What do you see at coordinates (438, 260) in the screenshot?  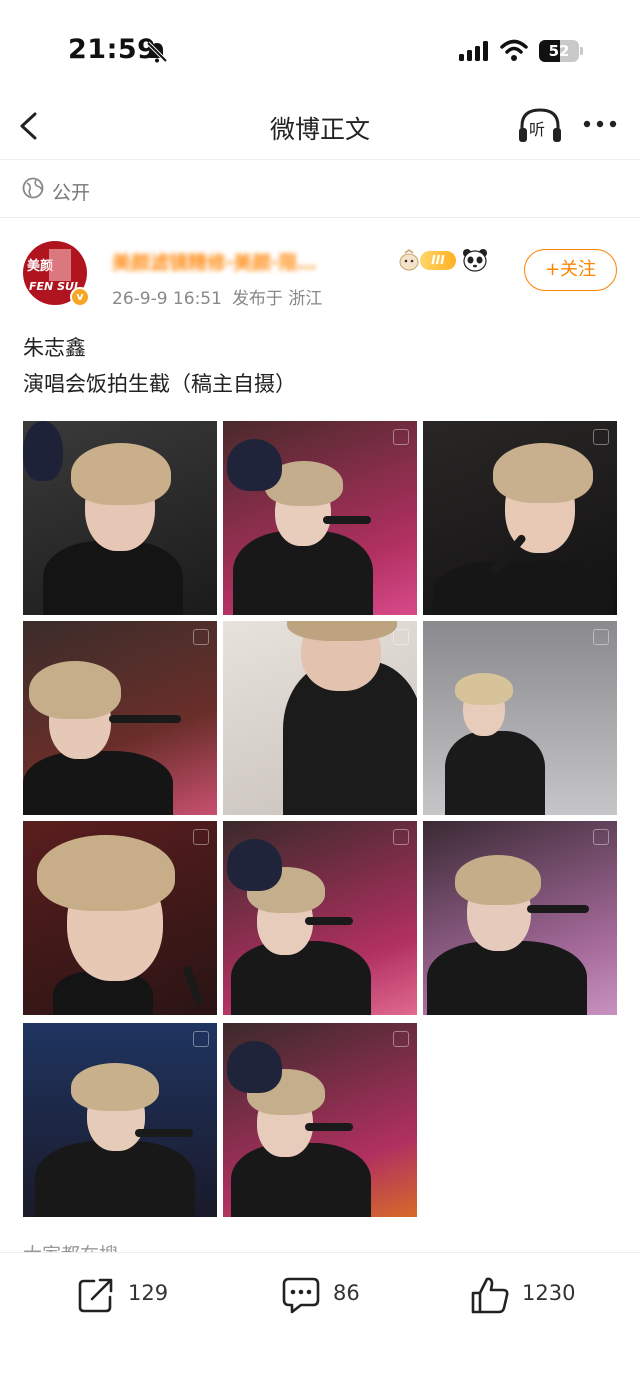 I see `level-badge: III` at bounding box center [438, 260].